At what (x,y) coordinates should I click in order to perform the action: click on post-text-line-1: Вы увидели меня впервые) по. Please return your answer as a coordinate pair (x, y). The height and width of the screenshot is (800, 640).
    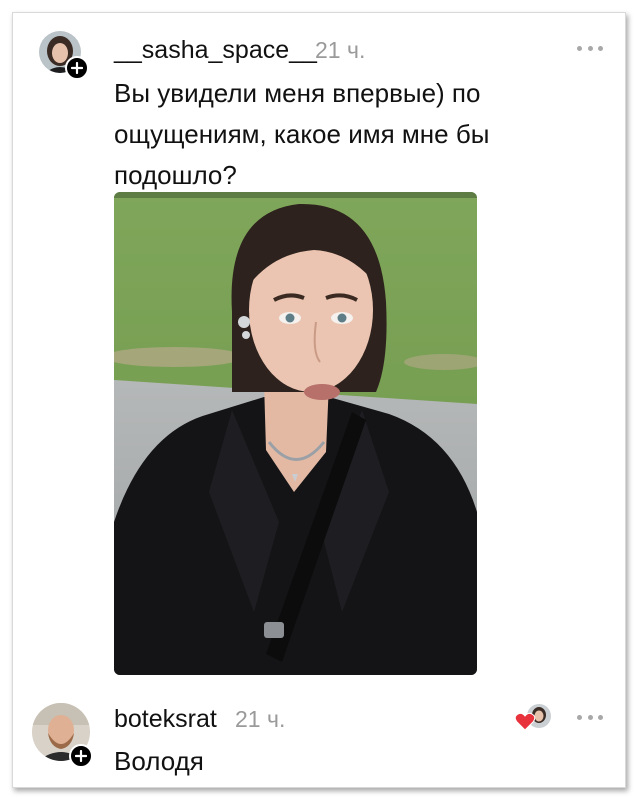
    Looking at the image, I should click on (297, 93).